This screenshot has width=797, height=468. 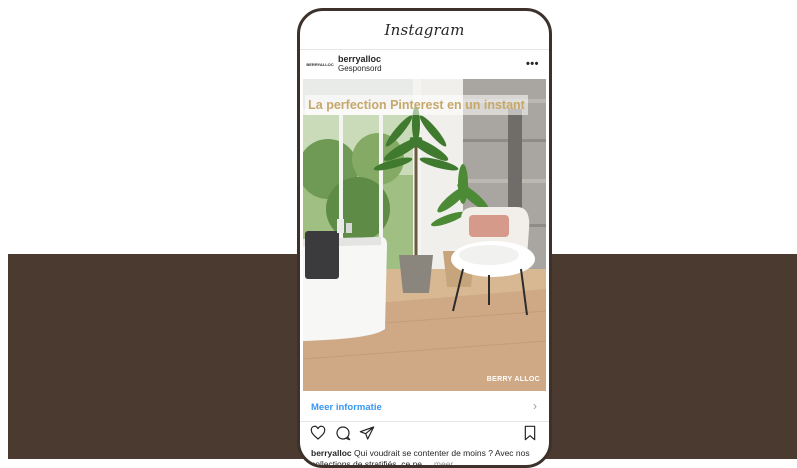 I want to click on ad-headline: La perfection Pinterest en un instant, so click(x=416, y=105).